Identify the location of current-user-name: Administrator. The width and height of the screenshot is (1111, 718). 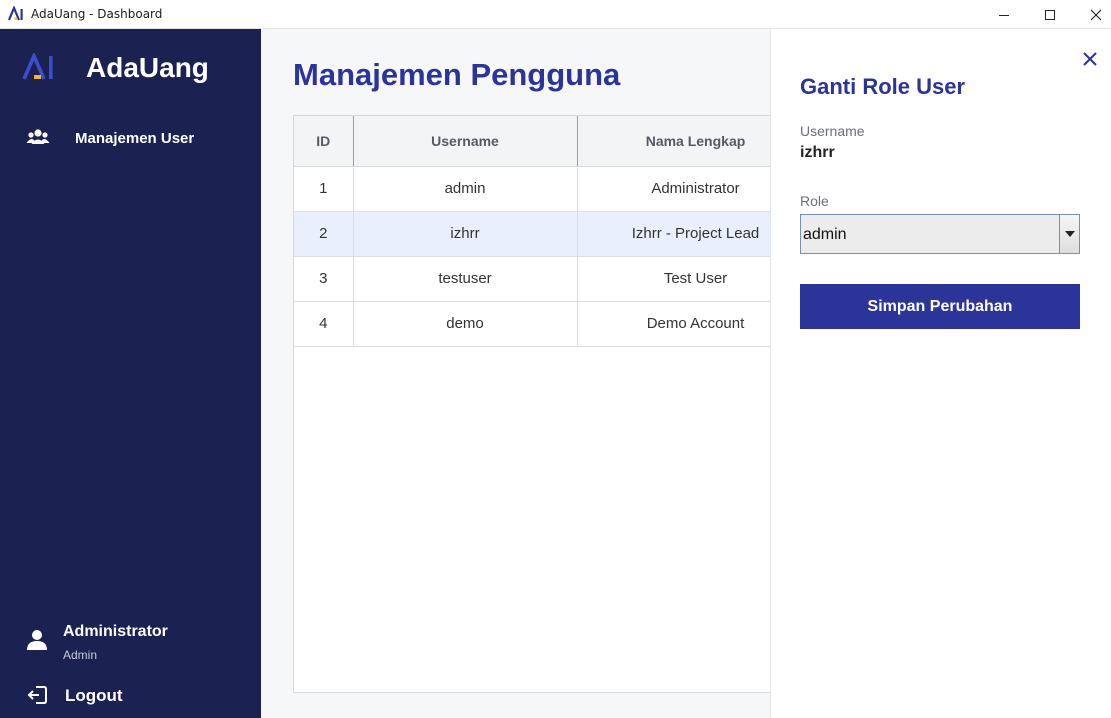
(115, 631).